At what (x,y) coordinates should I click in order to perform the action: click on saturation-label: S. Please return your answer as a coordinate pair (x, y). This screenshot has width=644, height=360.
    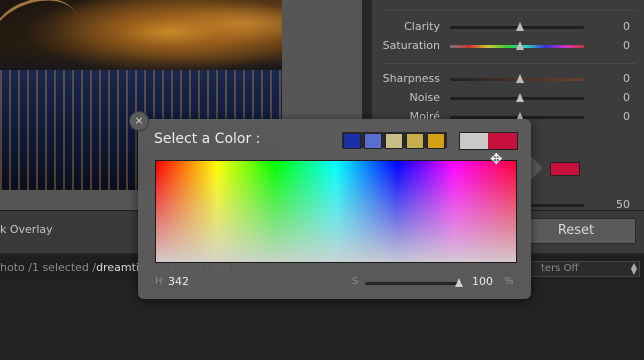
    Looking at the image, I should click on (355, 281).